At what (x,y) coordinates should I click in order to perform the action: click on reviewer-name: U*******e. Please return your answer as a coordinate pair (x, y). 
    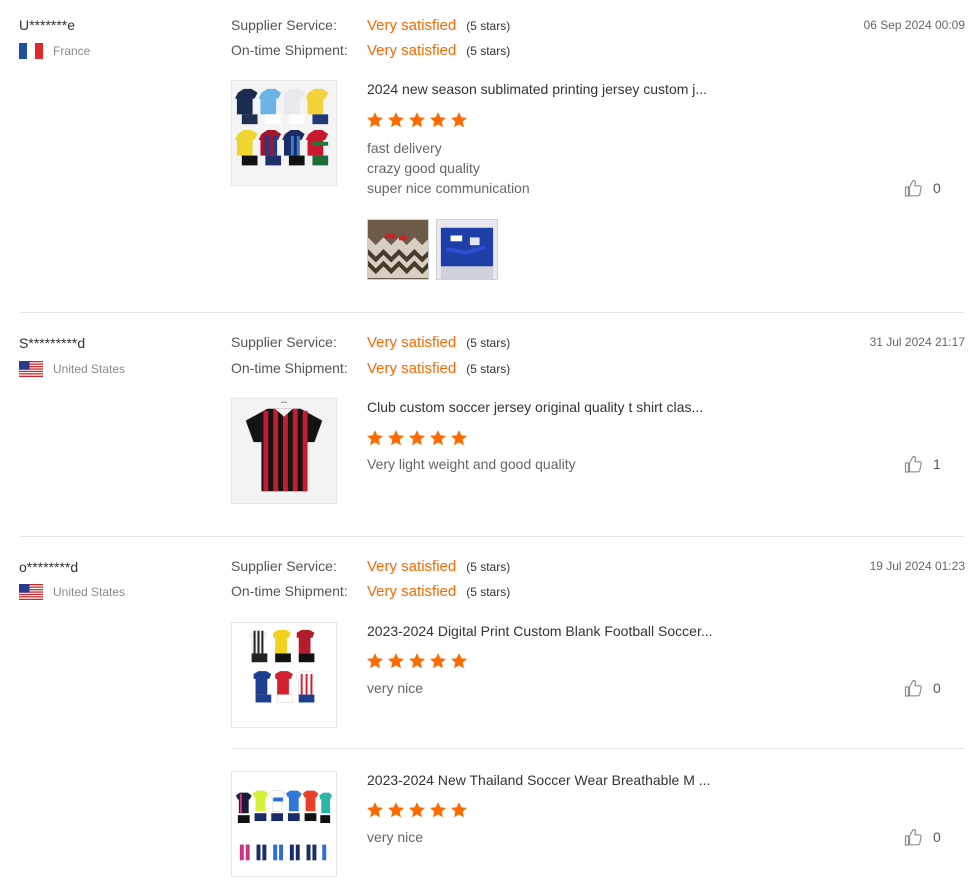
    Looking at the image, I should click on (47, 25).